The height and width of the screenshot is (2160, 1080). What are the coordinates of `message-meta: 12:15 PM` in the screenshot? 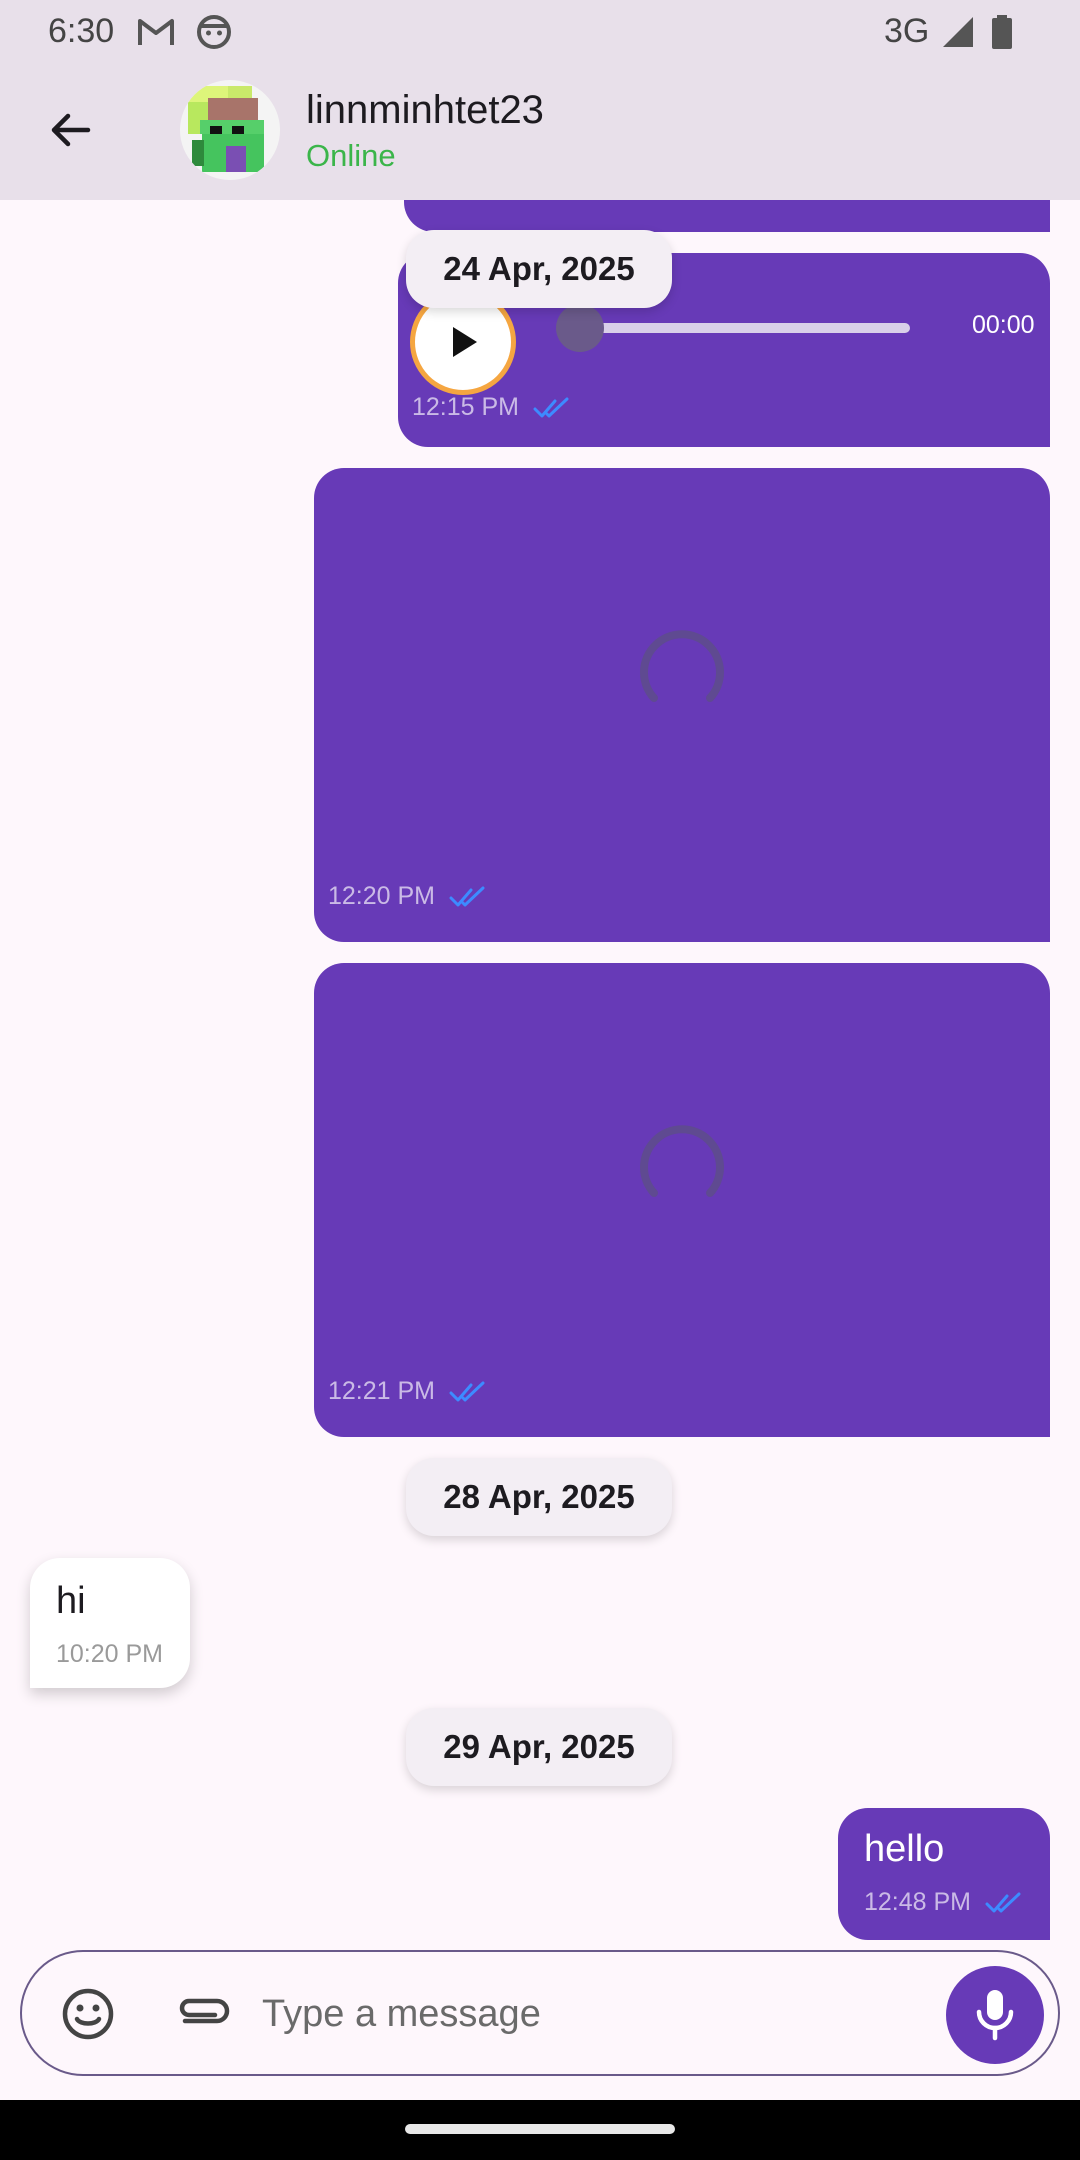 It's located at (491, 407).